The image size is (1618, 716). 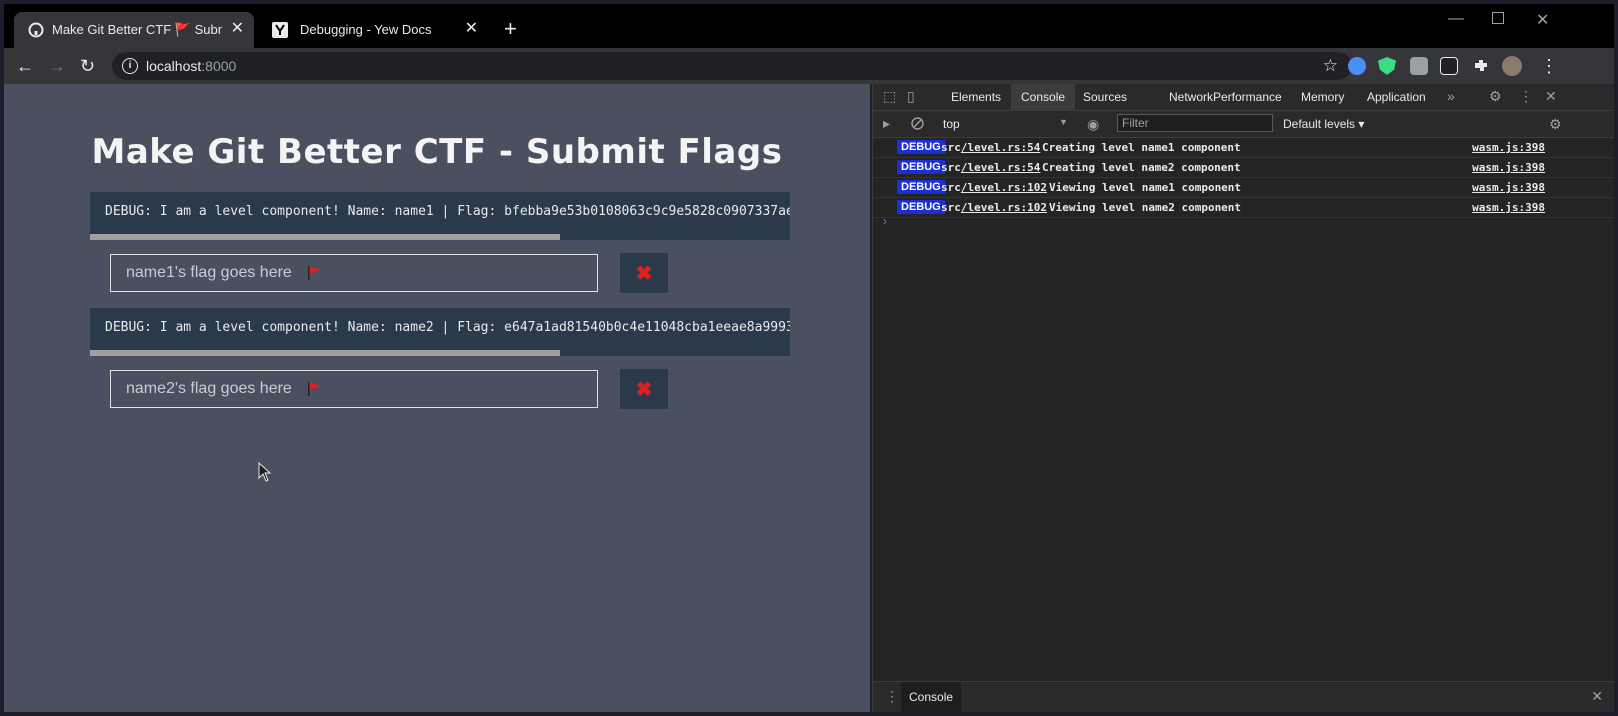 What do you see at coordinates (137, 29) in the screenshot?
I see `tab-title: Make Git Better CTF 🚩 Submit Flags` at bounding box center [137, 29].